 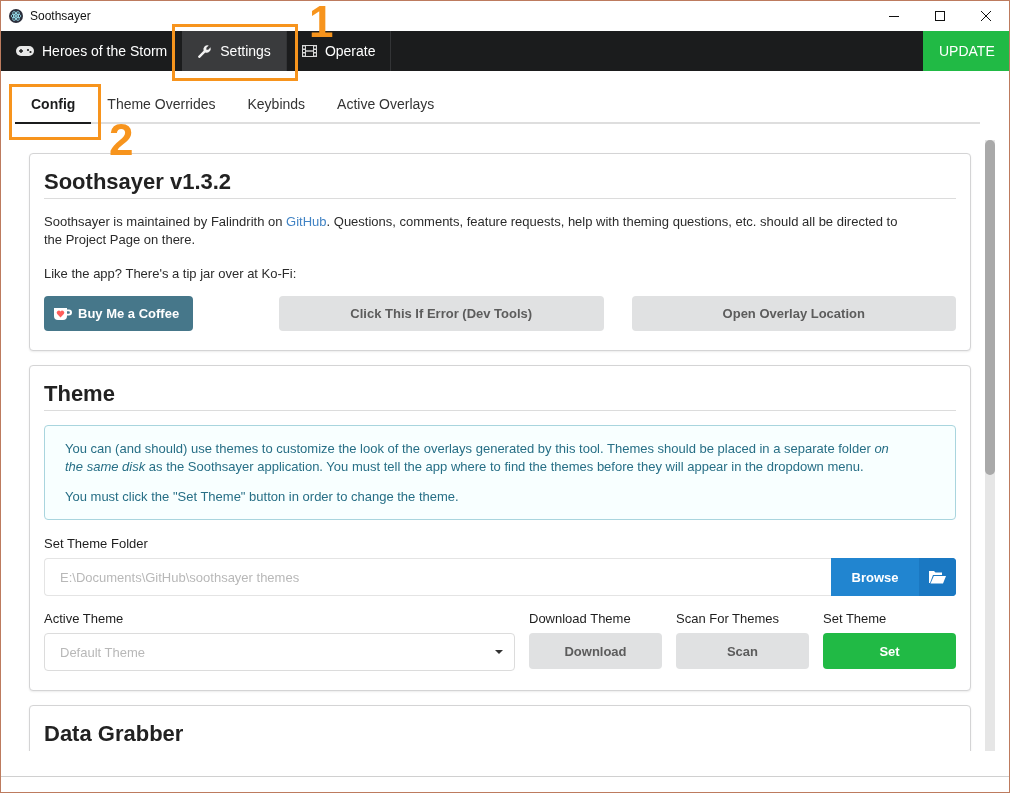 I want to click on film-icon, so click(x=309, y=51).